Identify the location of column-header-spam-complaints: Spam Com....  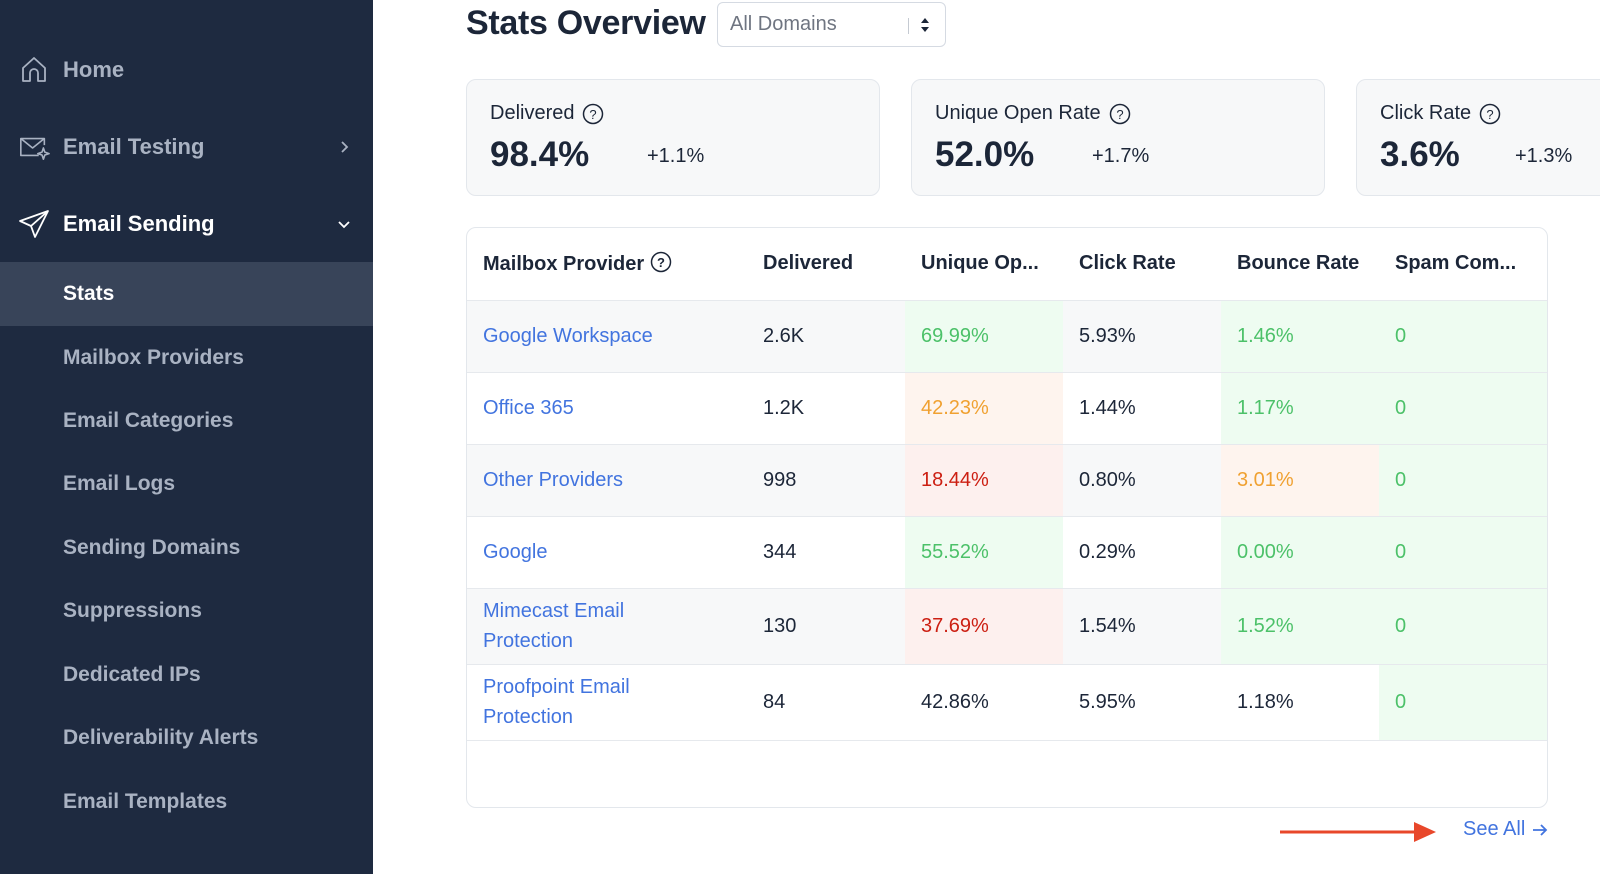
(1463, 264).